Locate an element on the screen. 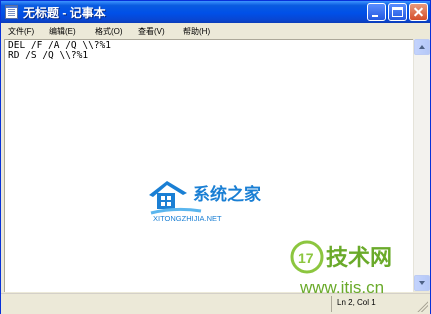 This screenshot has height=314, width=431. menu-help: 帮助(H) is located at coordinates (196, 31).